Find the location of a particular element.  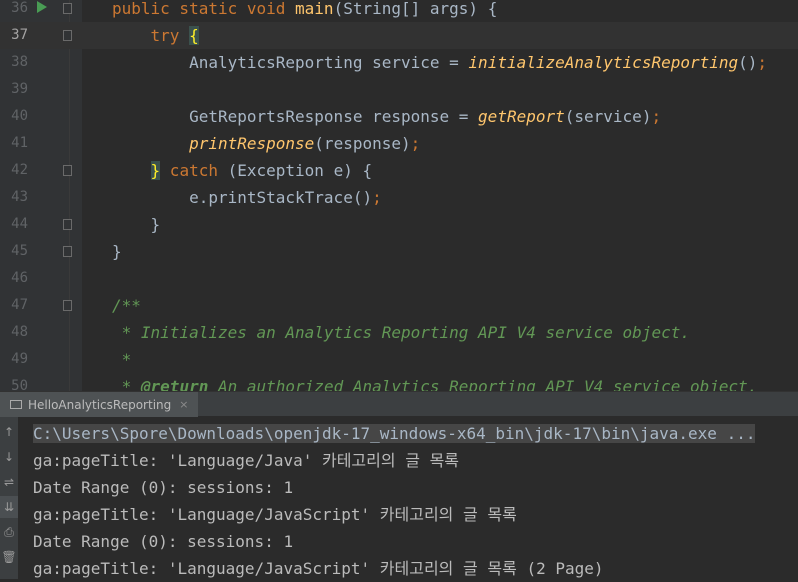

code-token: try is located at coordinates (170, 35).